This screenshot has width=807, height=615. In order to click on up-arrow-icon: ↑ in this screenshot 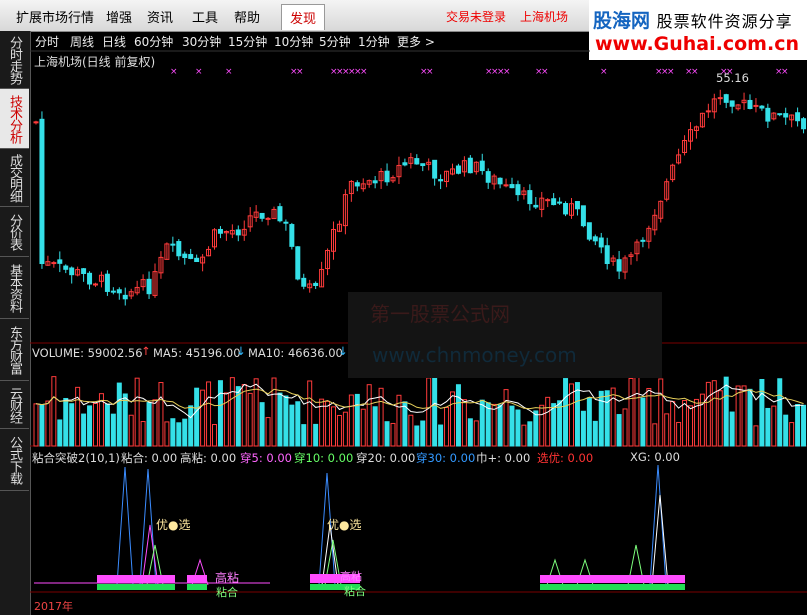, I will do `click(146, 351)`.